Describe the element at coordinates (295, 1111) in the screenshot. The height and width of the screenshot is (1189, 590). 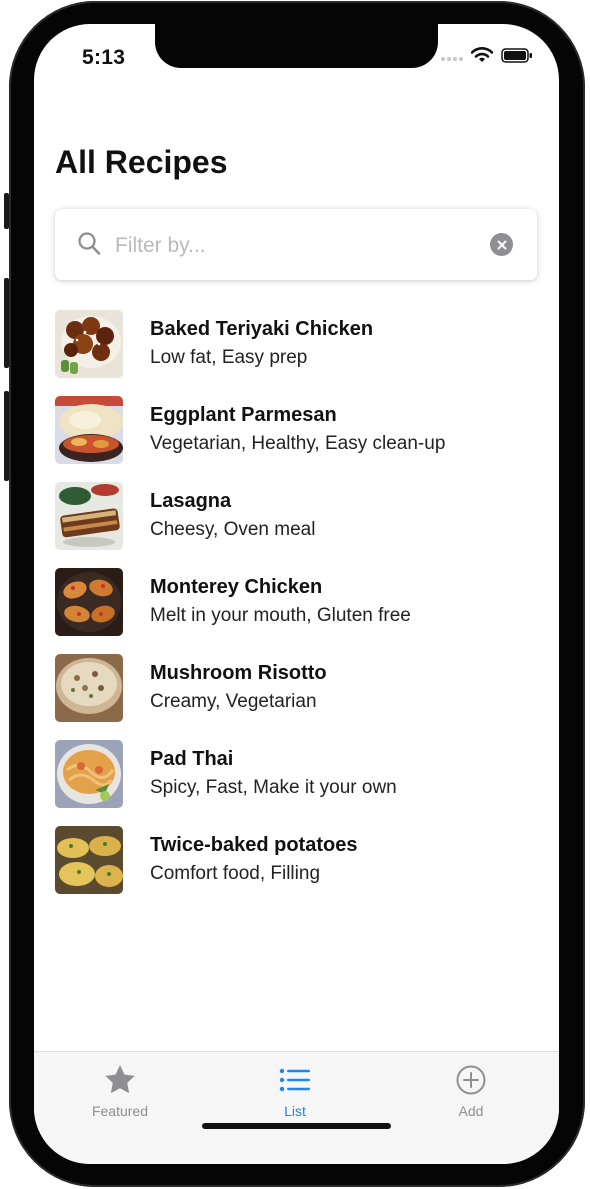
I see `tab-label: List` at that location.